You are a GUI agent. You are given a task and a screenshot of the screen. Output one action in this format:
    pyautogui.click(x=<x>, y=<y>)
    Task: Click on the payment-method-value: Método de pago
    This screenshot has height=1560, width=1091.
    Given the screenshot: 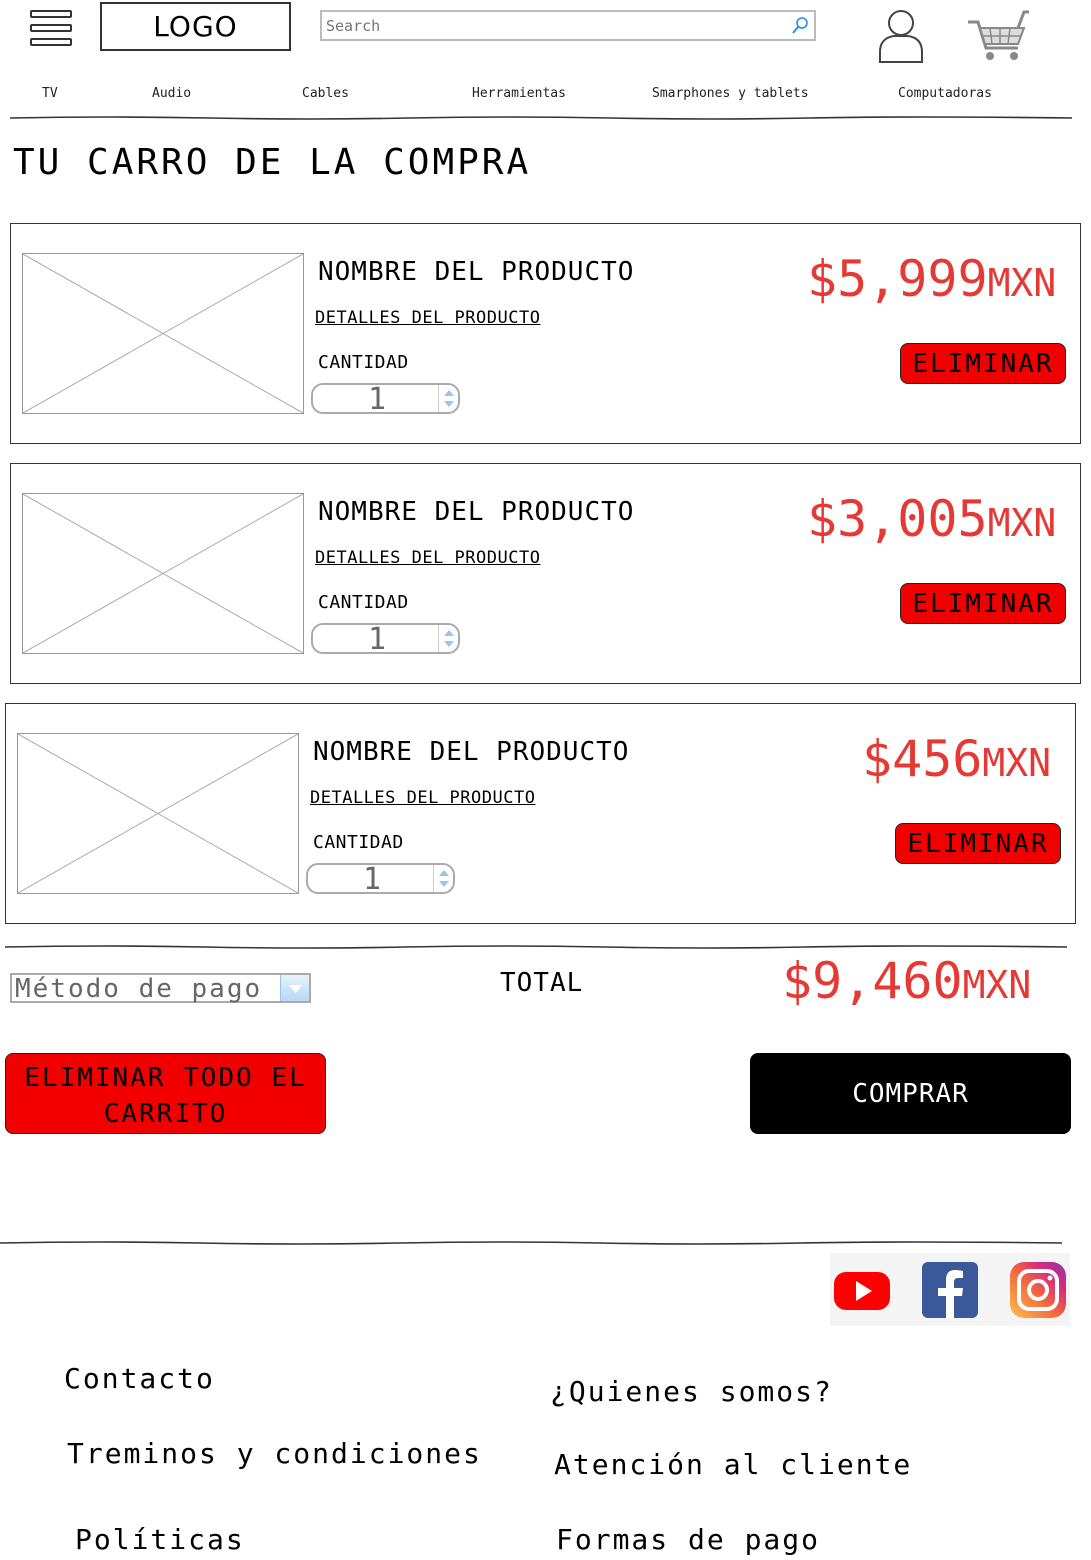 What is the action you would take?
    pyautogui.click(x=139, y=989)
    